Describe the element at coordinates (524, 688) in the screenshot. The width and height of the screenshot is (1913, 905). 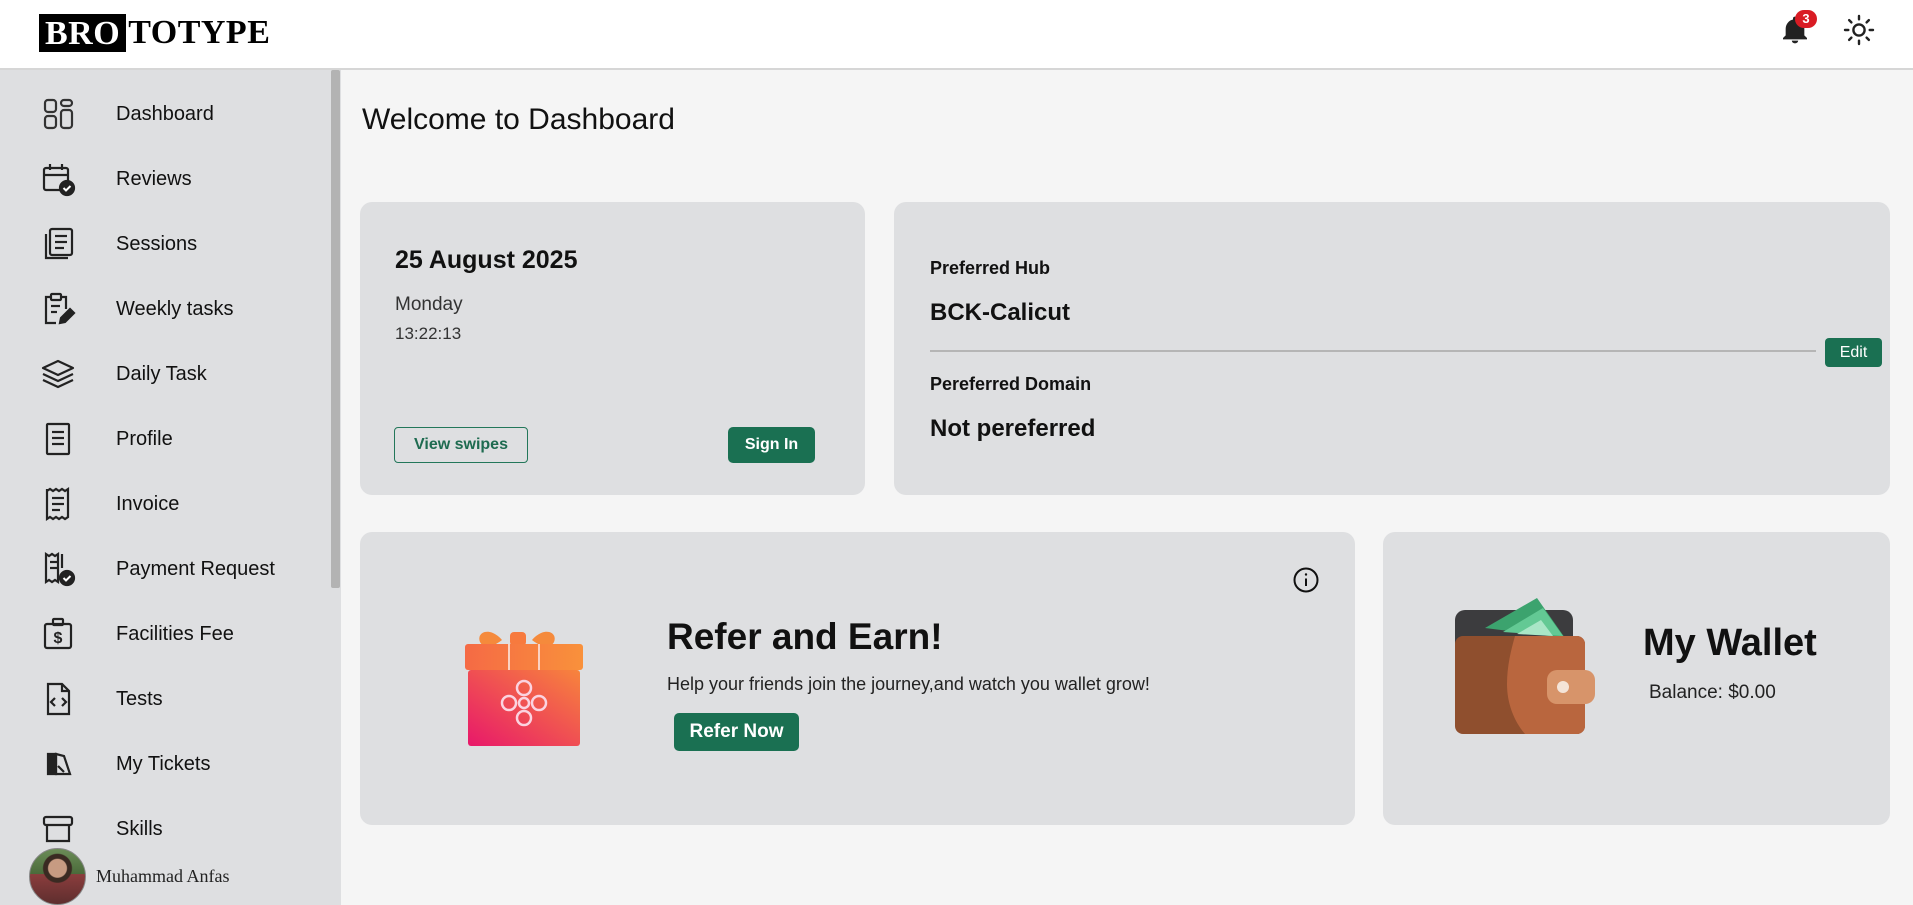
I see `gift-icon` at that location.